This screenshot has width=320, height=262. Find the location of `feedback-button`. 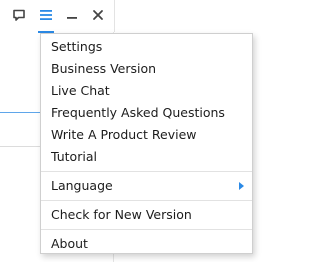

feedback-button is located at coordinates (19, 16).